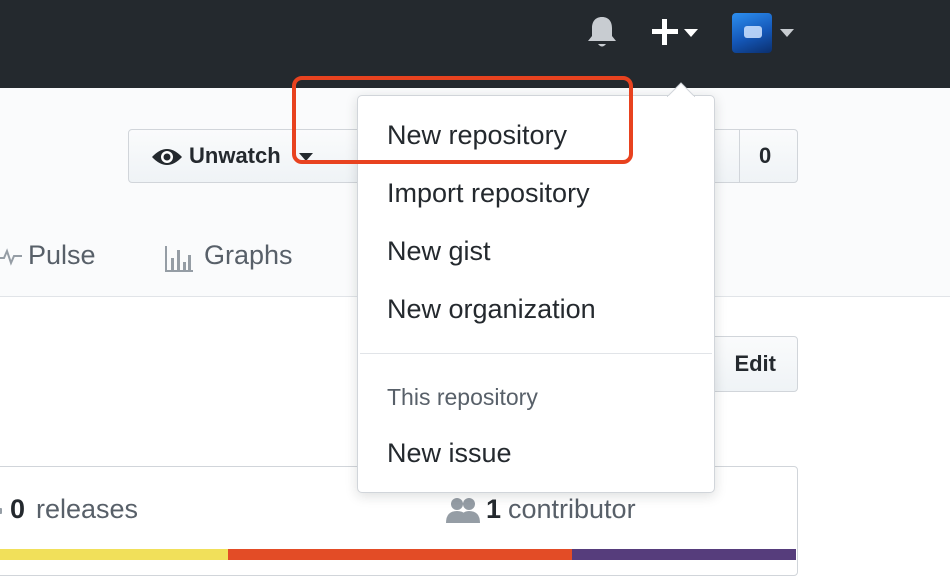  I want to click on counter-divider, so click(739, 156).